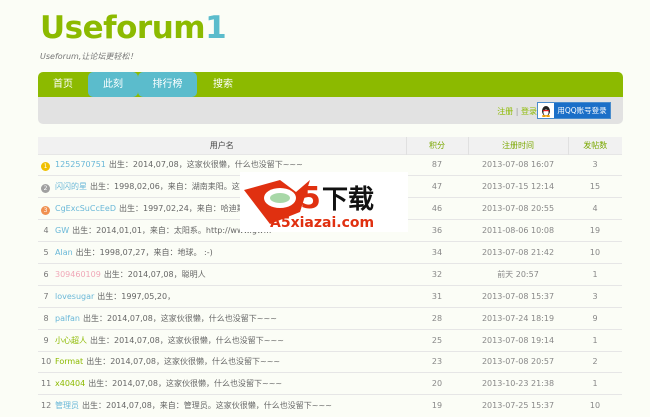 This screenshot has height=417, width=650. Describe the element at coordinates (518, 164) in the screenshot. I see `reg-time-cell: 2013-07-08 16:07` at that location.